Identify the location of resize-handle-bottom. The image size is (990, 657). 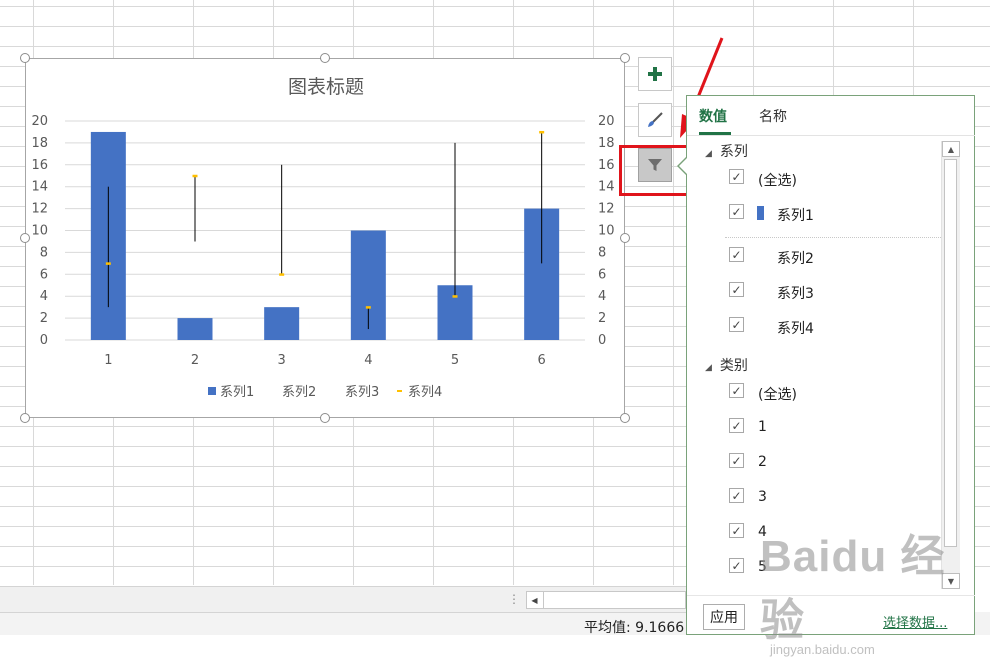
(325, 418).